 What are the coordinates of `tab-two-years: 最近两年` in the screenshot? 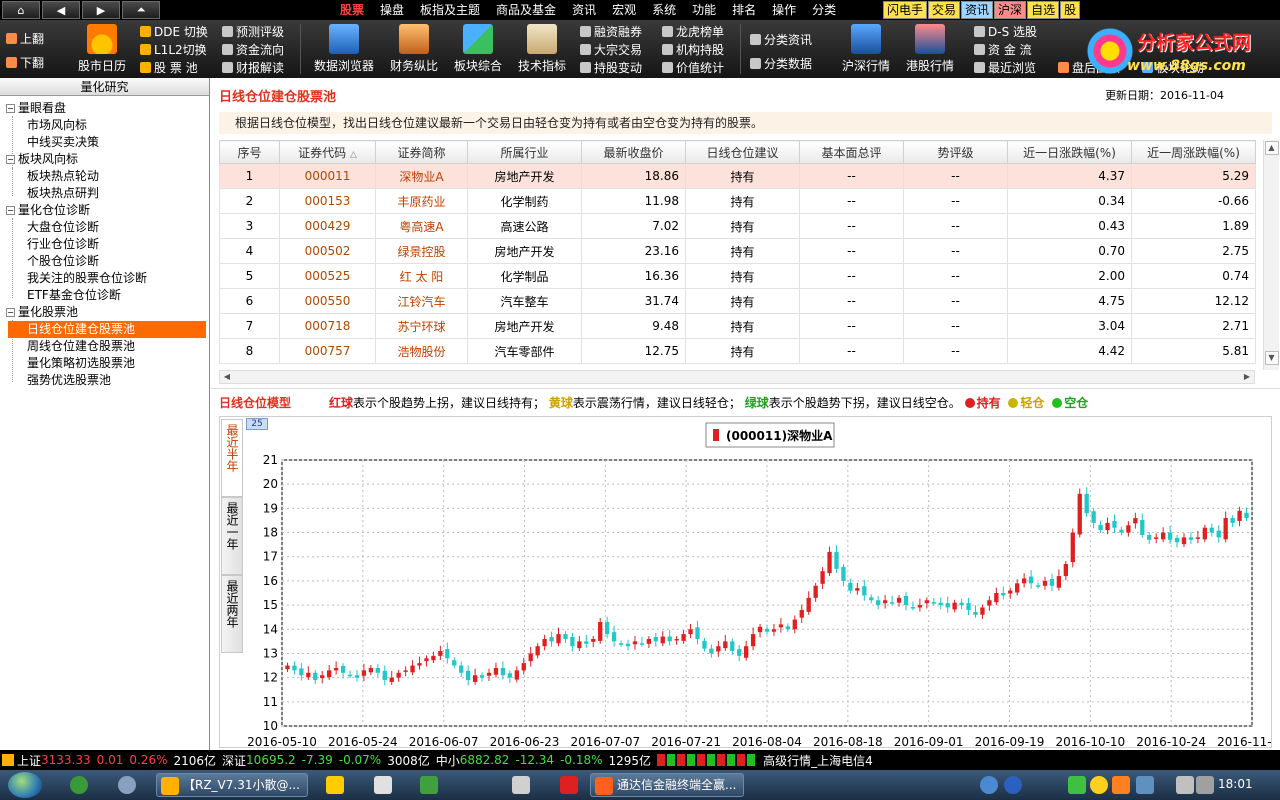 It's located at (232, 614).